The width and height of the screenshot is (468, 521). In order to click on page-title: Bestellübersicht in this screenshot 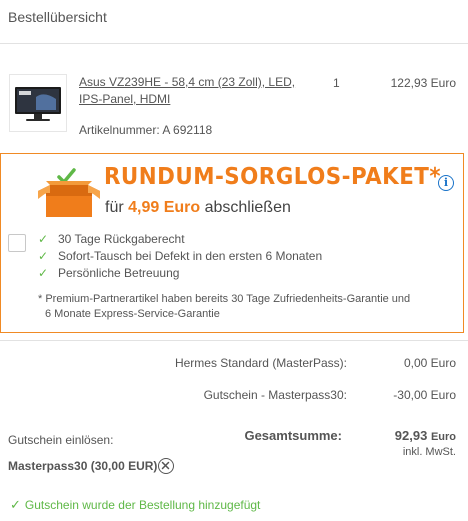, I will do `click(57, 17)`.